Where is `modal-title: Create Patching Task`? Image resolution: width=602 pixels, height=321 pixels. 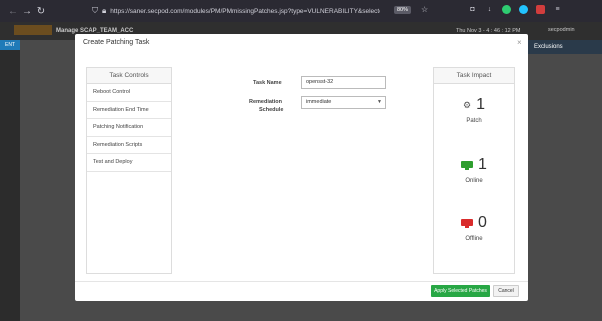 modal-title: Create Patching Task is located at coordinates (116, 42).